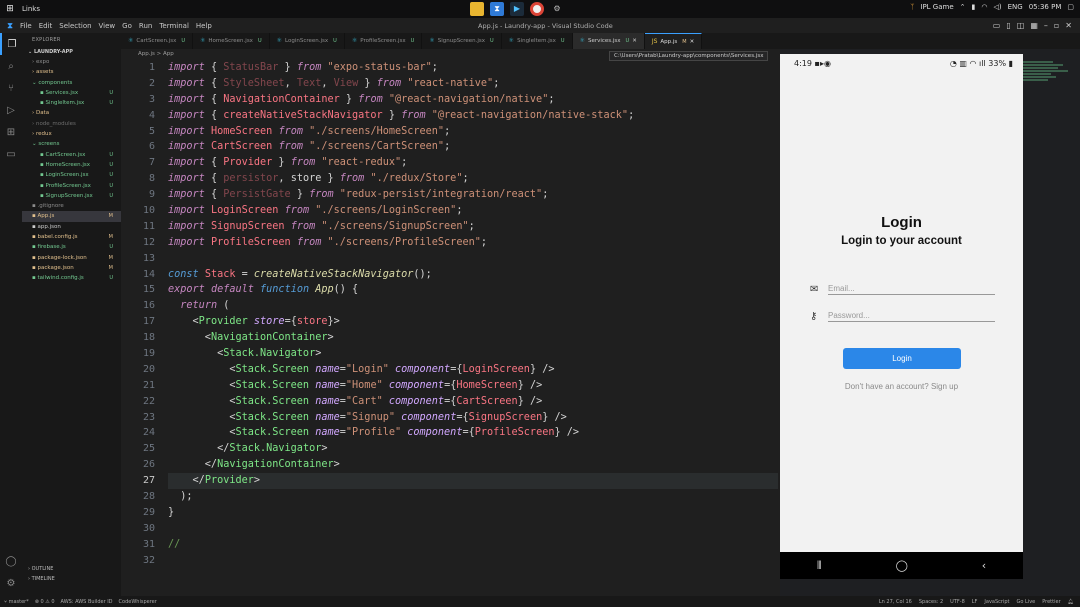 The image size is (1080, 607). Describe the element at coordinates (10, 9) in the screenshot. I see `windows-icon: ⊞` at that location.